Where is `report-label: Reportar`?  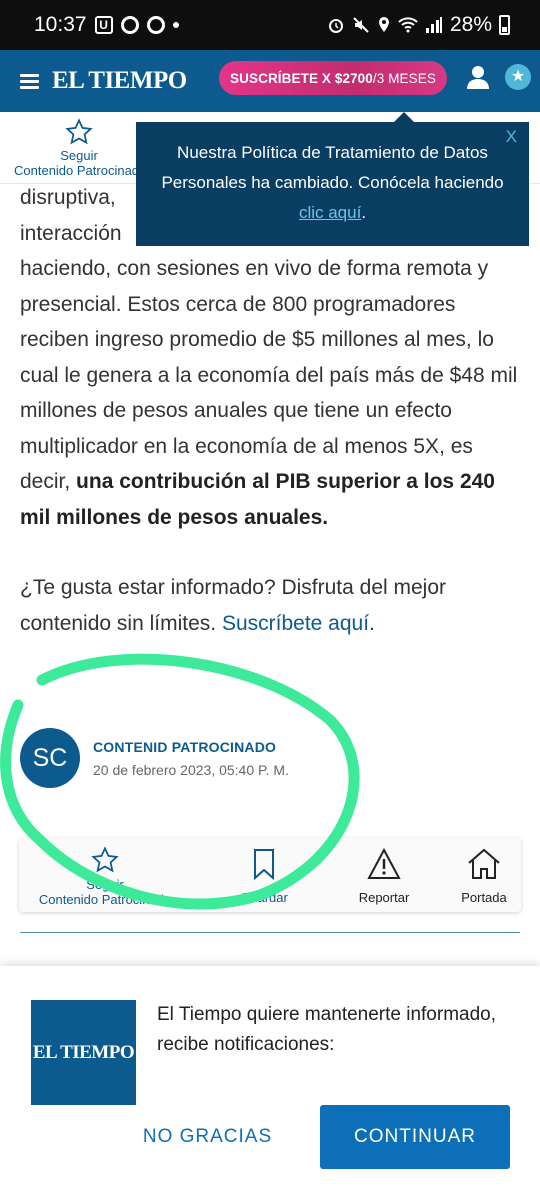 report-label: Reportar is located at coordinates (384, 897).